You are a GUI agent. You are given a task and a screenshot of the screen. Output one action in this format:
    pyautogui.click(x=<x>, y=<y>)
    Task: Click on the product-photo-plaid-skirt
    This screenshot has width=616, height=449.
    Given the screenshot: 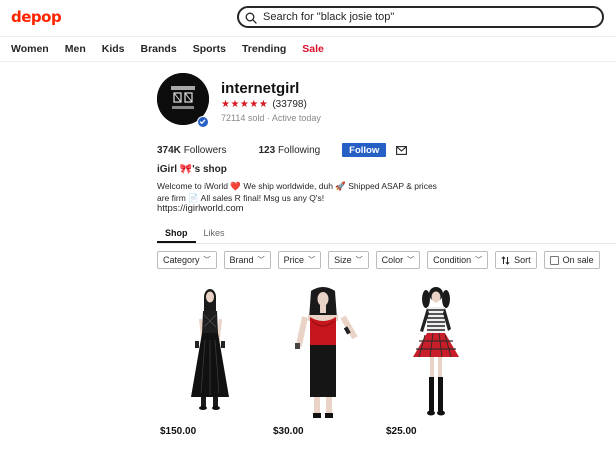 What is the action you would take?
    pyautogui.click(x=436, y=351)
    